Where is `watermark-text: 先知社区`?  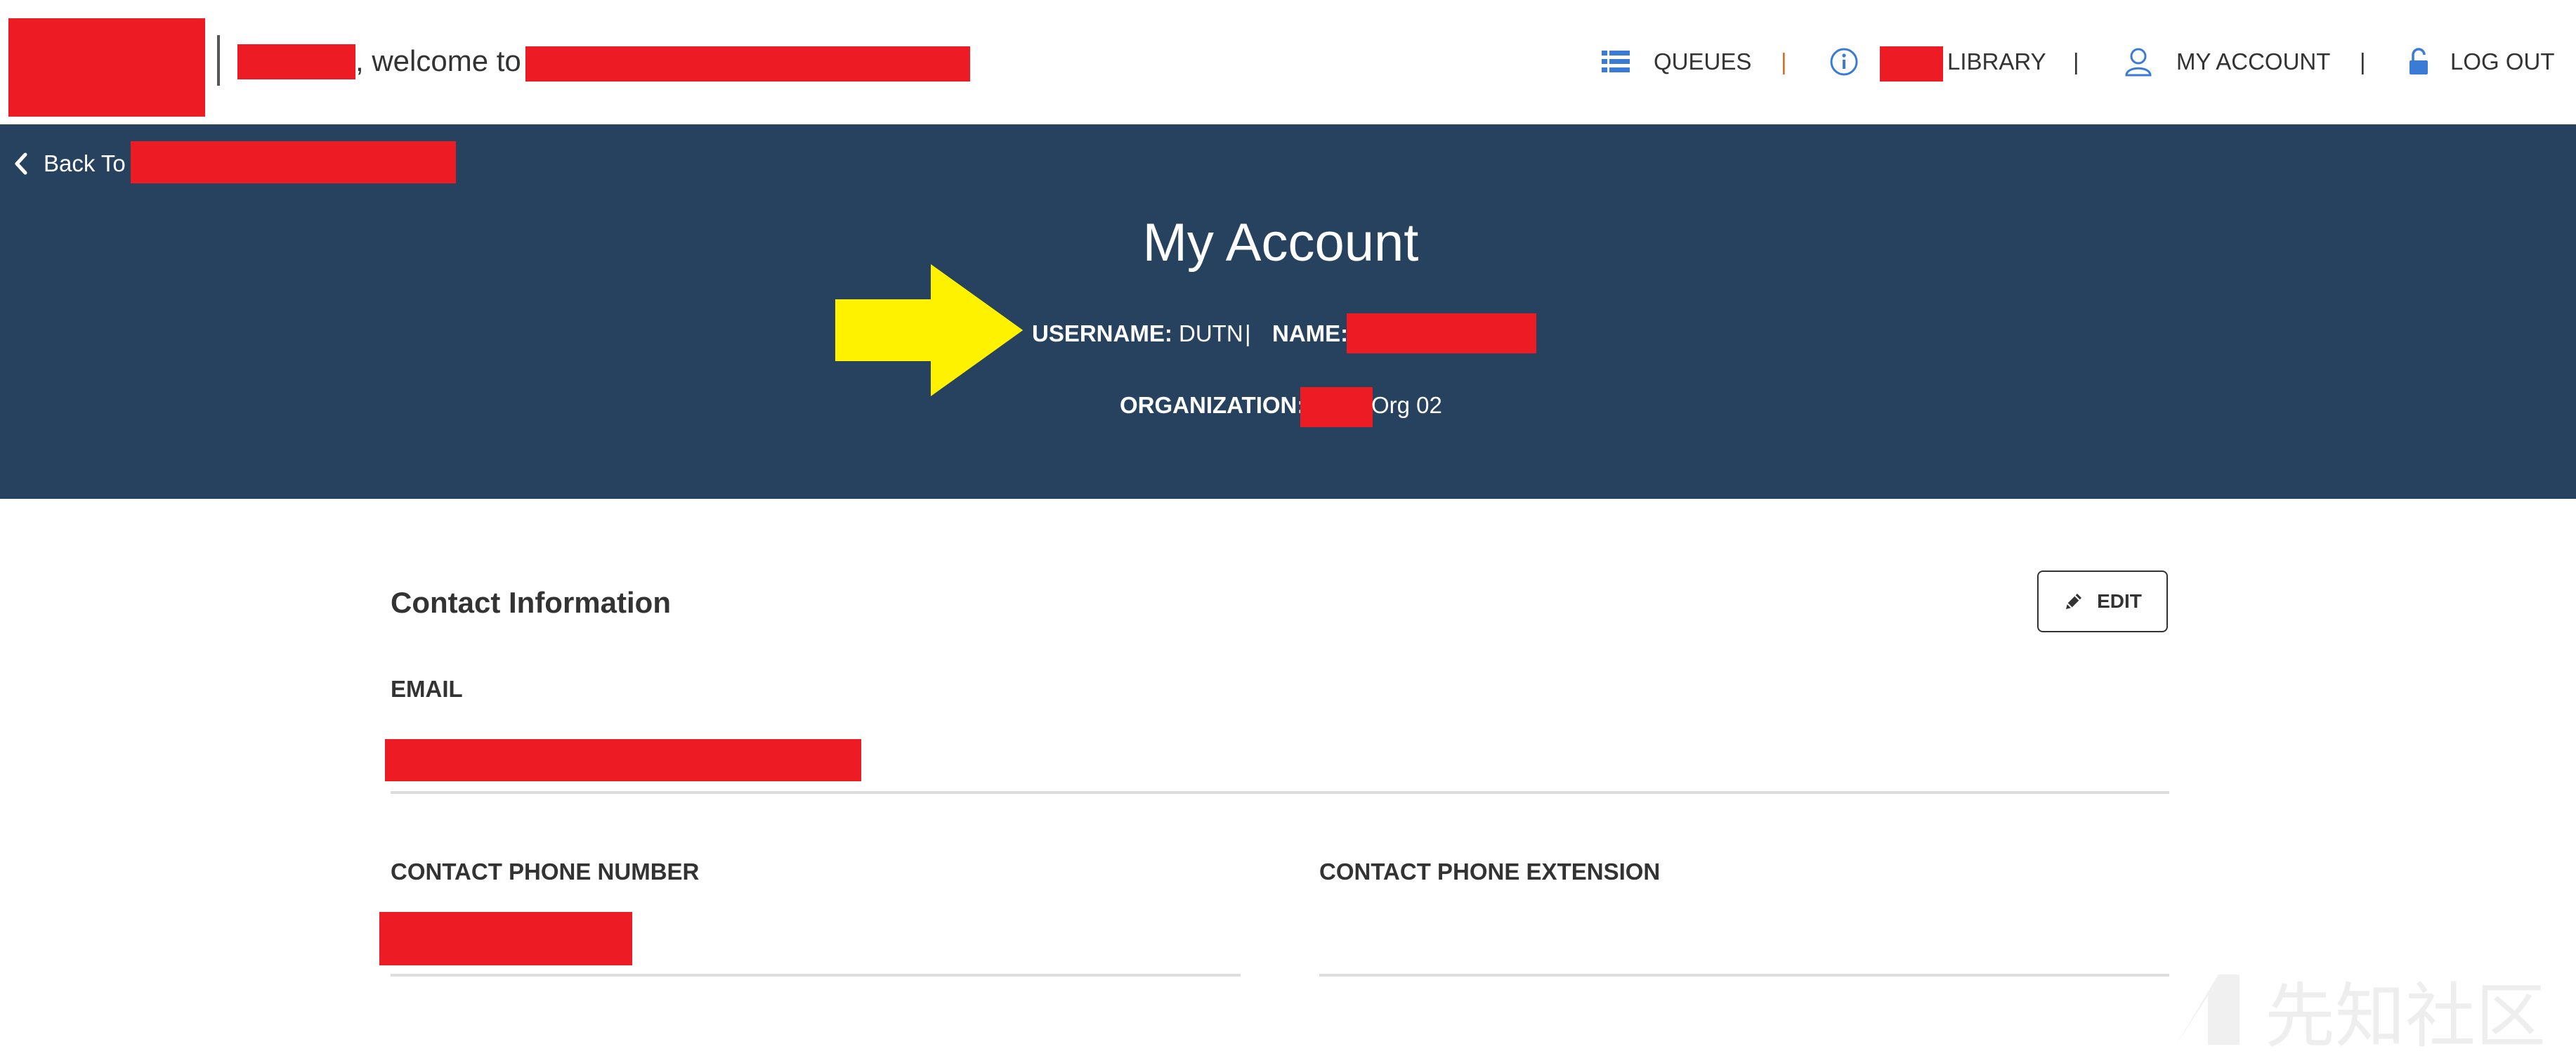
watermark-text: 先知社区 is located at coordinates (2405, 1015).